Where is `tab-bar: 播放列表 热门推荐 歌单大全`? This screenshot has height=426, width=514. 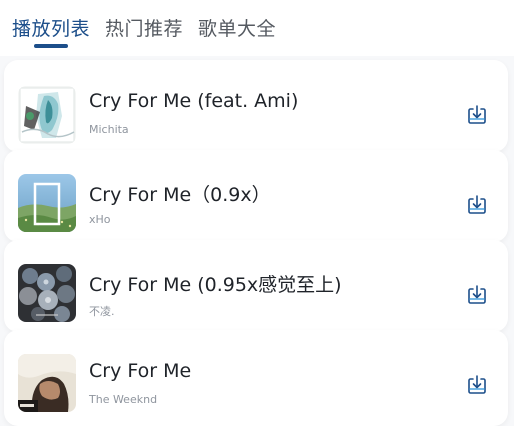
tab-bar: 播放列表 热门推荐 歌单大全 is located at coordinates (257, 28).